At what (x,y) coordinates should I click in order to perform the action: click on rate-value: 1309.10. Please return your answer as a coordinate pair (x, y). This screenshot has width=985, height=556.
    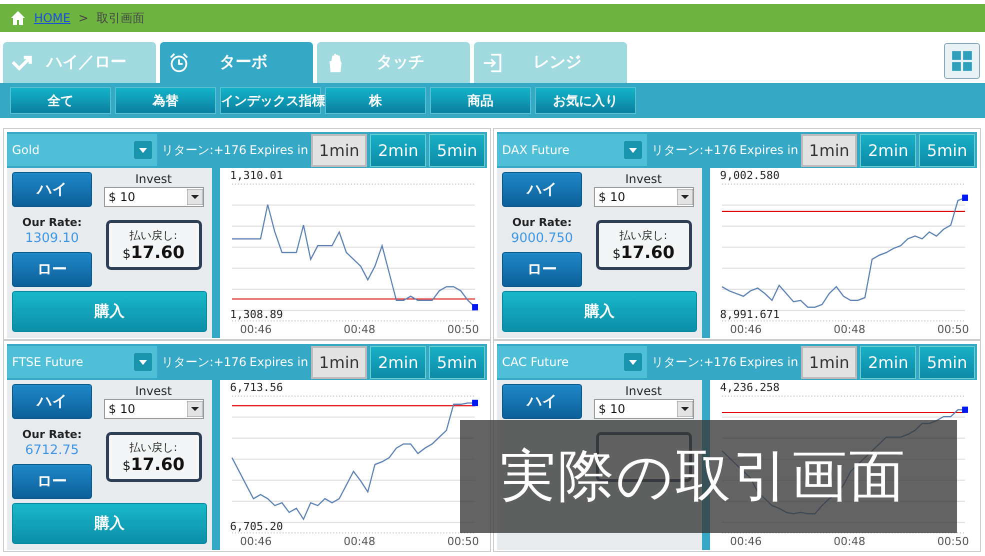
    Looking at the image, I should click on (52, 238).